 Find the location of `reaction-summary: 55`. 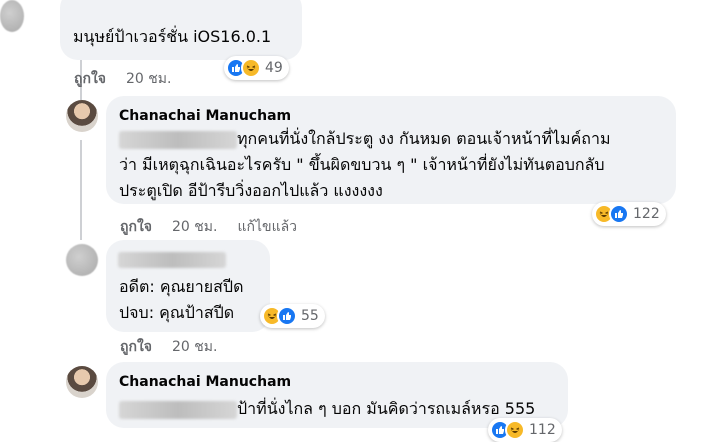

reaction-summary: 55 is located at coordinates (292, 316).